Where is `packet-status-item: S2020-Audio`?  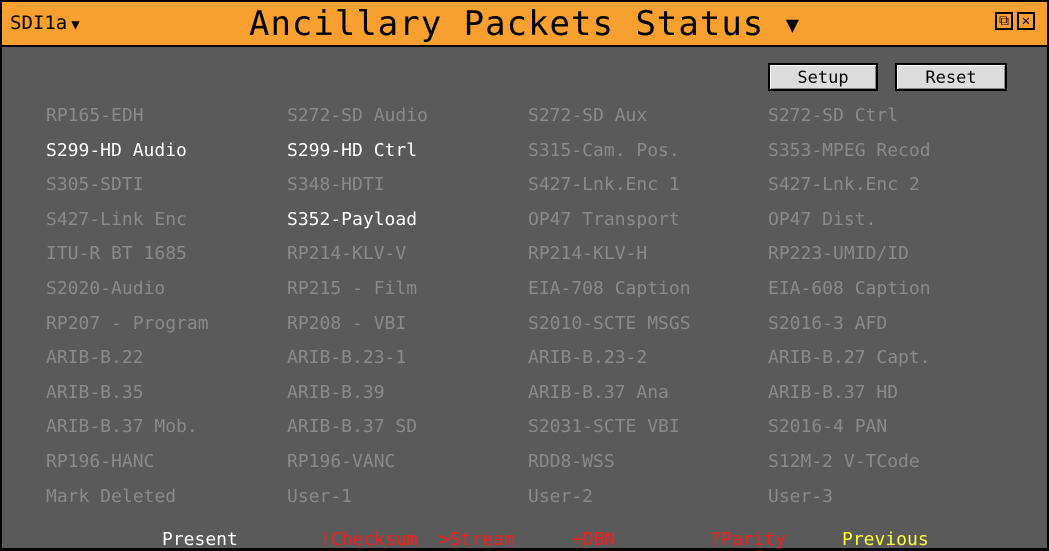
packet-status-item: S2020-Audio is located at coordinates (106, 288).